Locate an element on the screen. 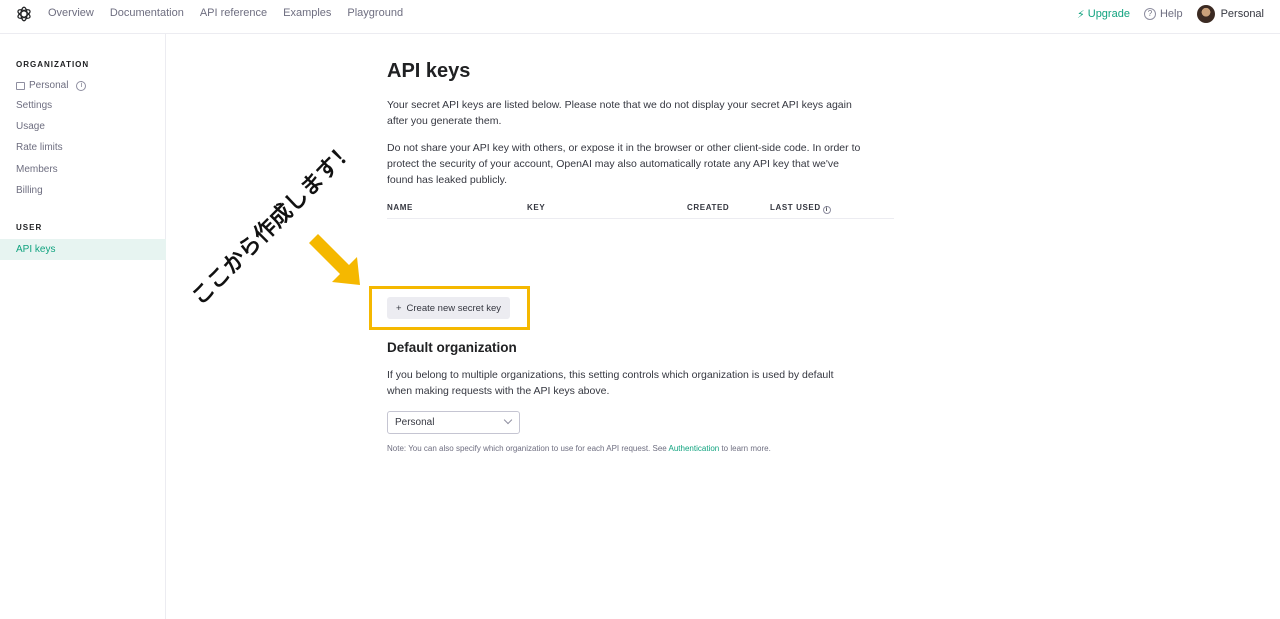  page-title: API keys is located at coordinates (429, 71).